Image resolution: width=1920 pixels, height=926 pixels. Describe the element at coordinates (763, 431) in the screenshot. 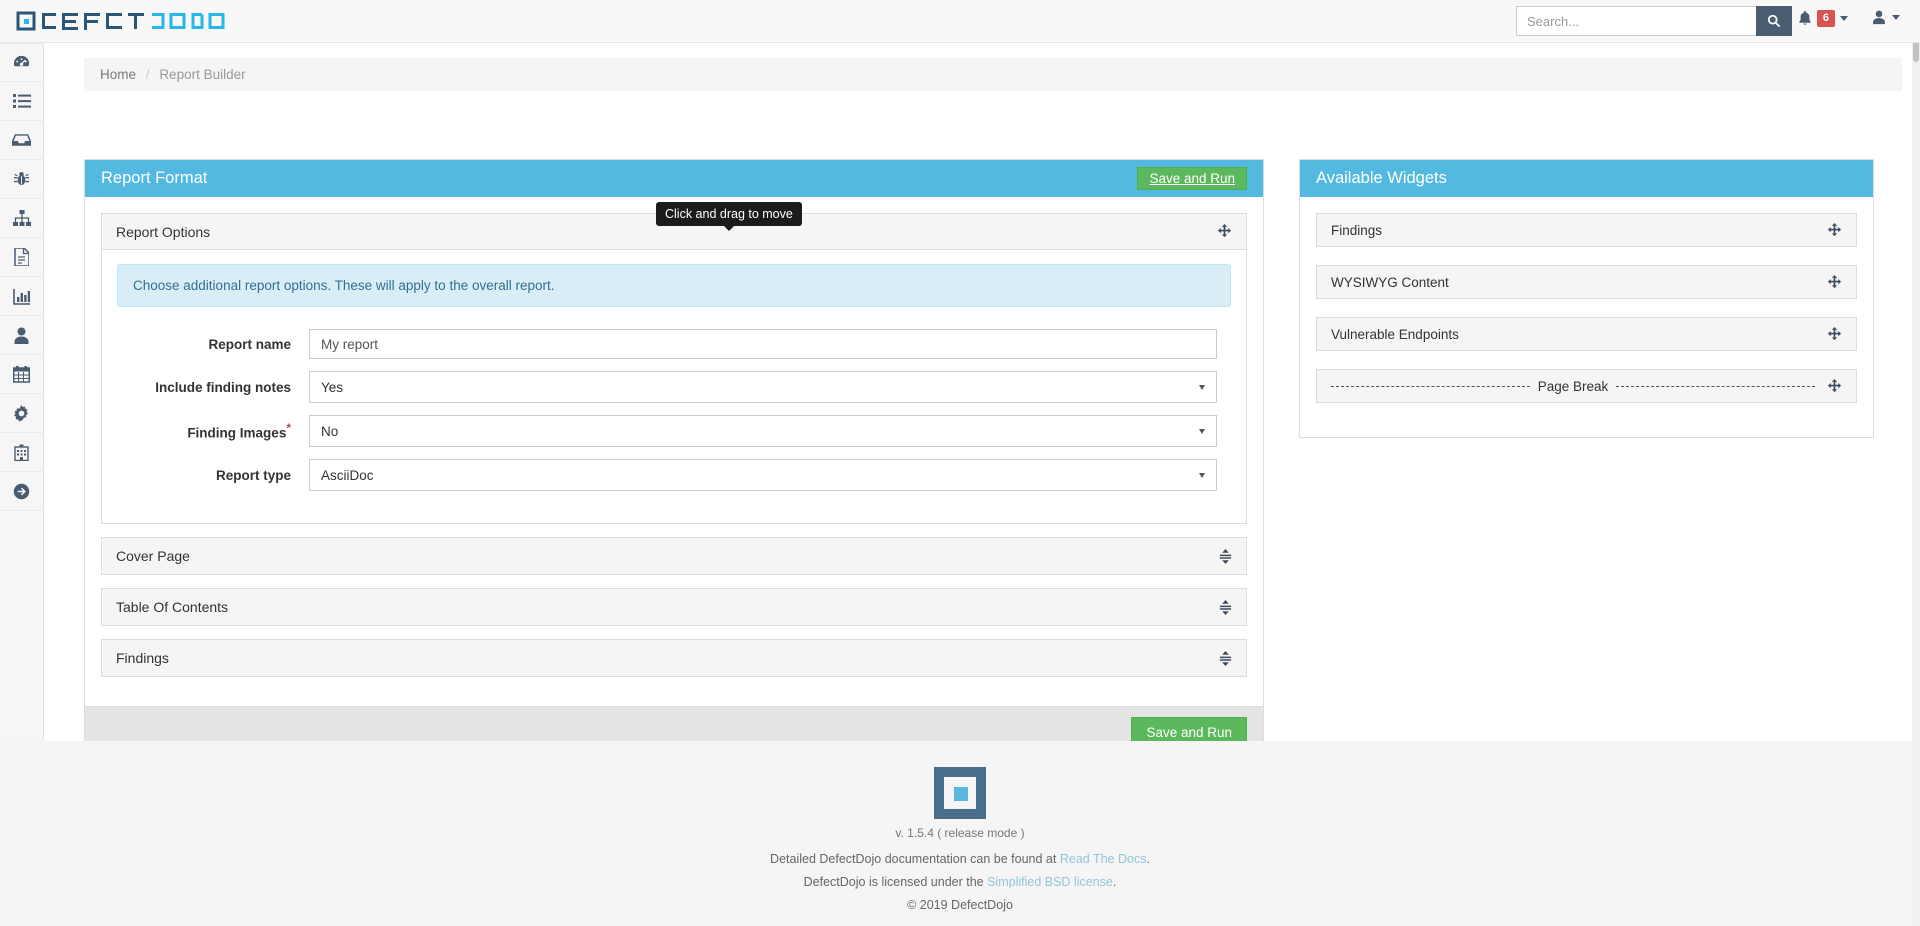

I see `finding-images-select: No` at that location.